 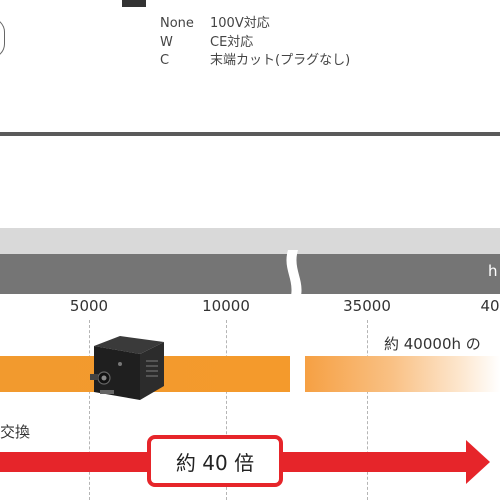 What do you see at coordinates (2, 38) in the screenshot?
I see `curve-decoration` at bounding box center [2, 38].